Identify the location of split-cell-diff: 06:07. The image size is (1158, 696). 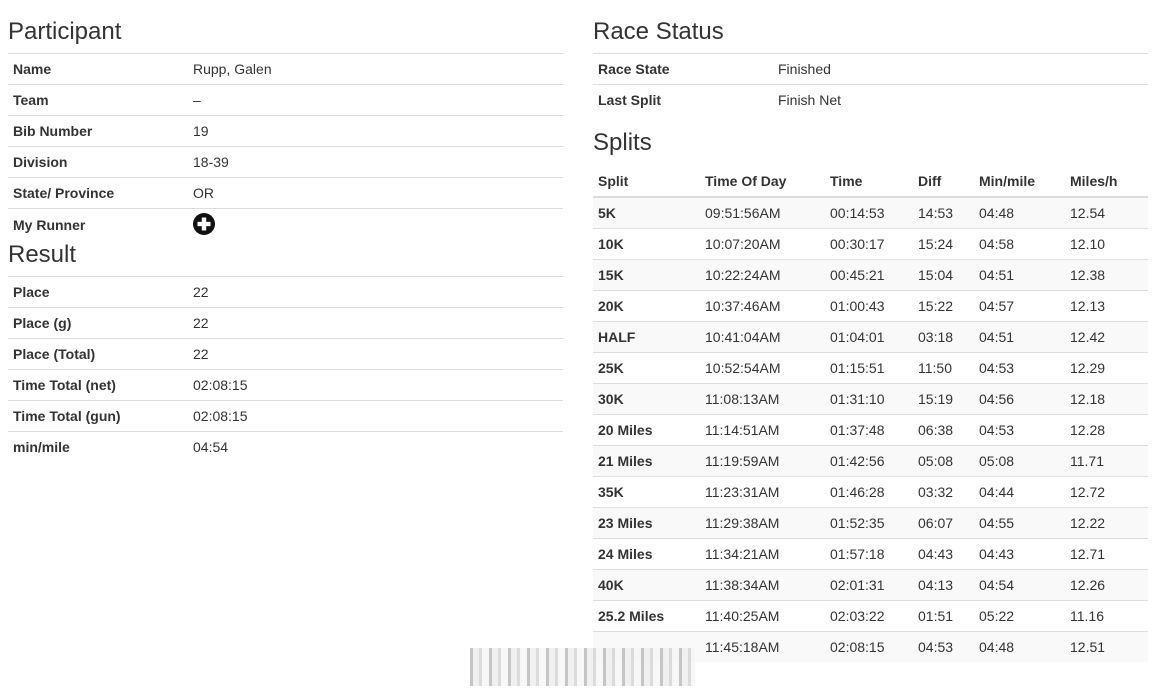
(943, 522).